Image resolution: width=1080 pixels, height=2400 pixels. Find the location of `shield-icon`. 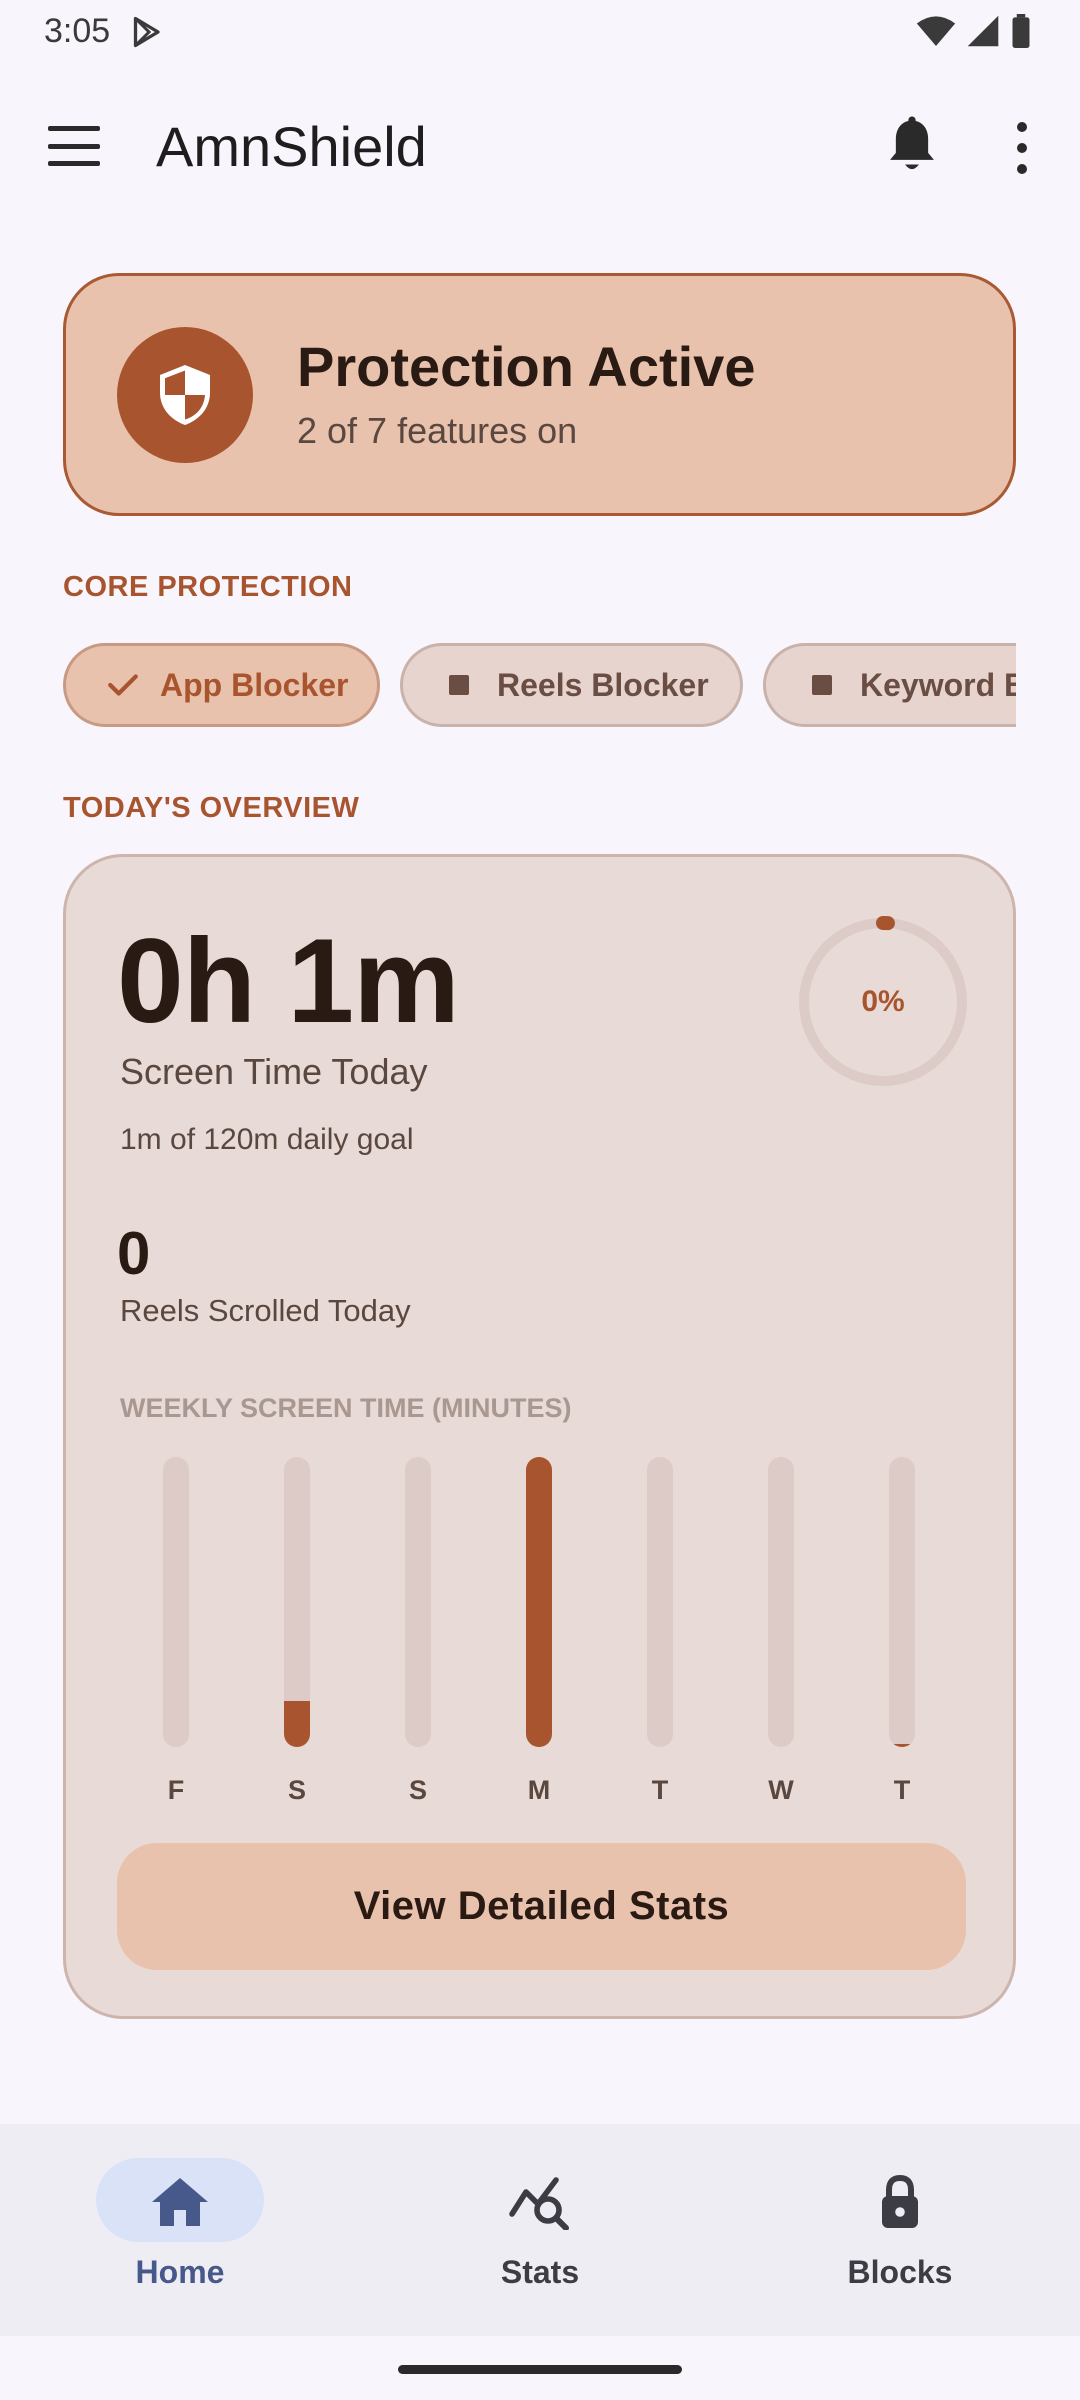

shield-icon is located at coordinates (185, 395).